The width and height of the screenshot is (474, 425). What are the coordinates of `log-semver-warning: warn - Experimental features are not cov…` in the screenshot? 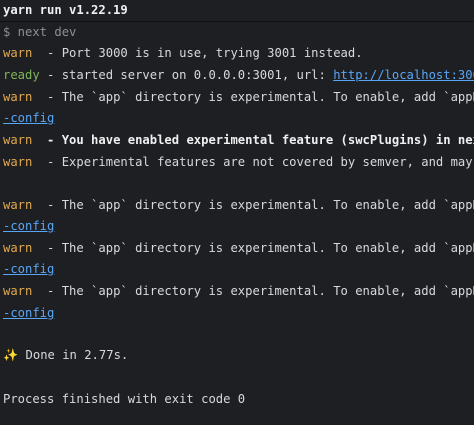 It's located at (238, 162).